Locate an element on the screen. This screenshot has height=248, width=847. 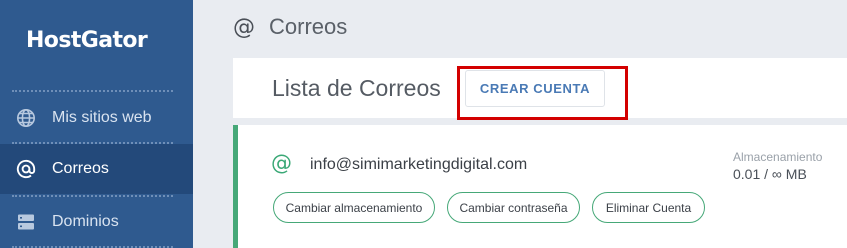
list-title: Lista de Correos is located at coordinates (356, 88).